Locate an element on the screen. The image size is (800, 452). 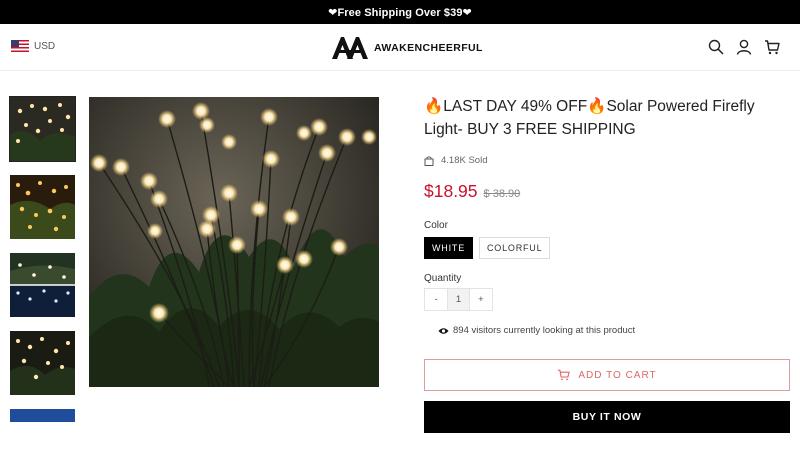
site-header: USD AWAKENCHEERFUL is located at coordinates (400, 47).